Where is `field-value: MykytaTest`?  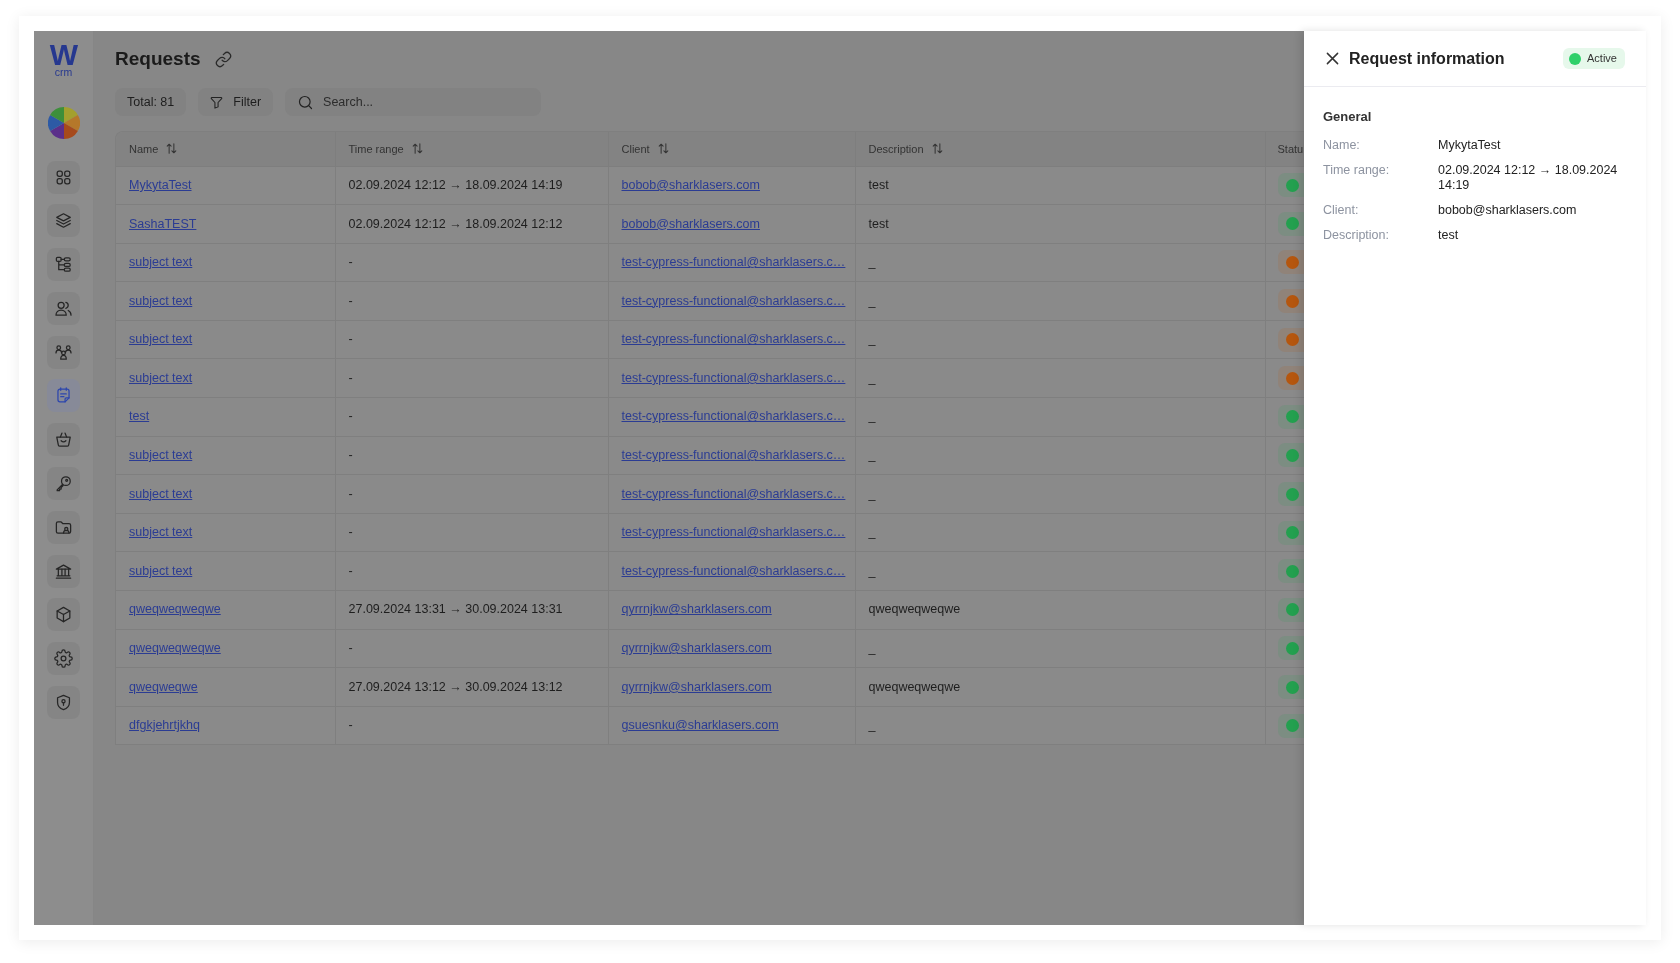
field-value: MykytaTest is located at coordinates (1470, 145).